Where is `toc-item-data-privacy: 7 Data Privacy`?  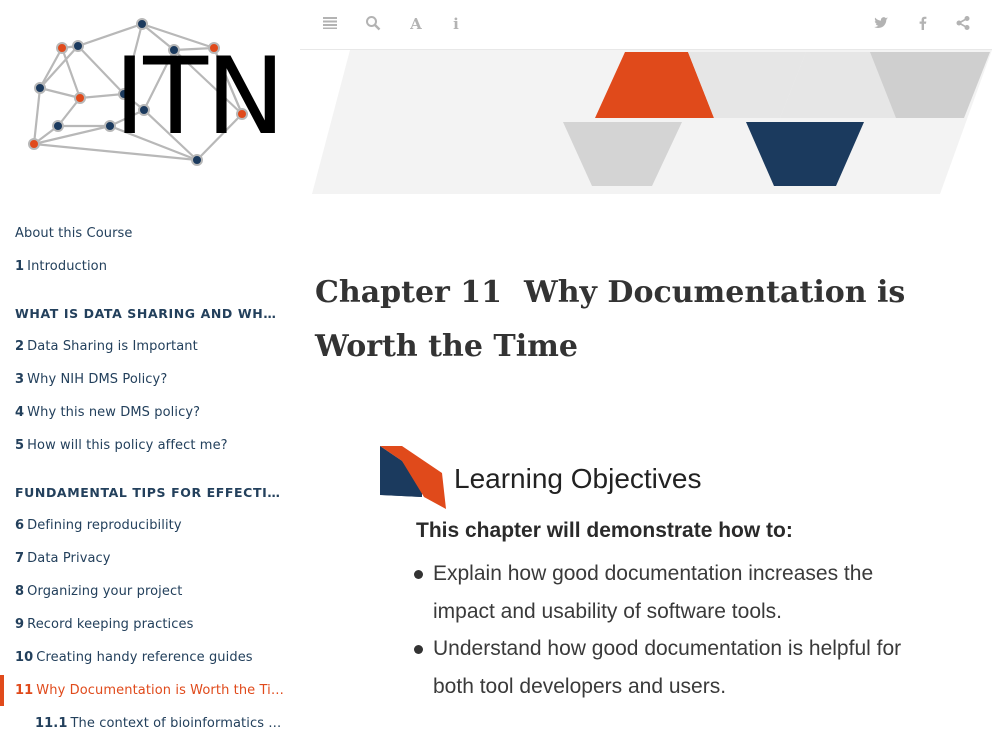
toc-item-data-privacy: 7 Data Privacy is located at coordinates (151, 558).